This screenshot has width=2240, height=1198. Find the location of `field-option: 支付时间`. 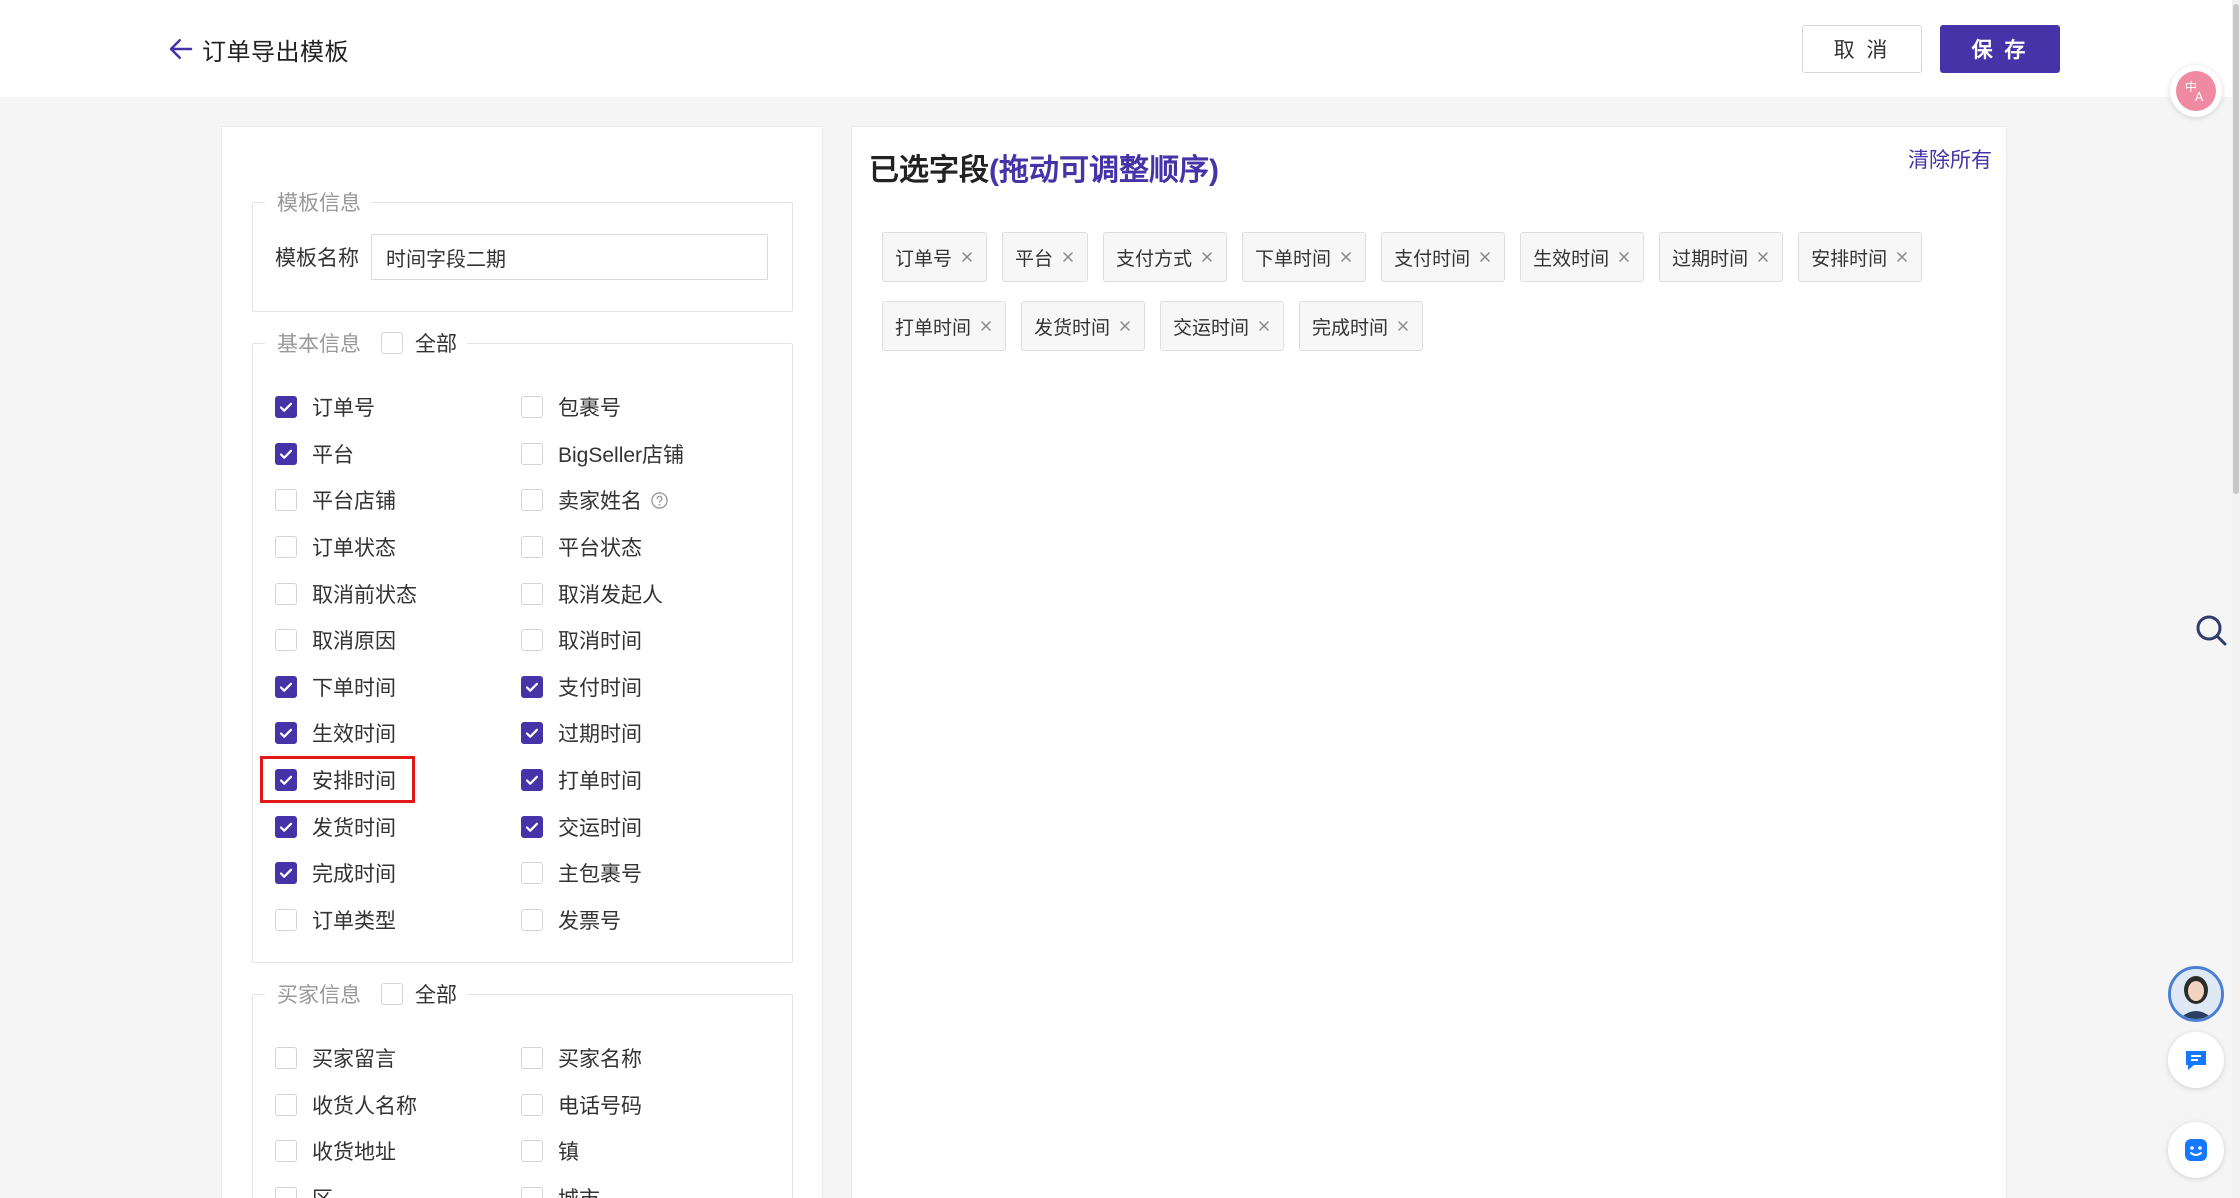

field-option: 支付时间 is located at coordinates (644, 687).